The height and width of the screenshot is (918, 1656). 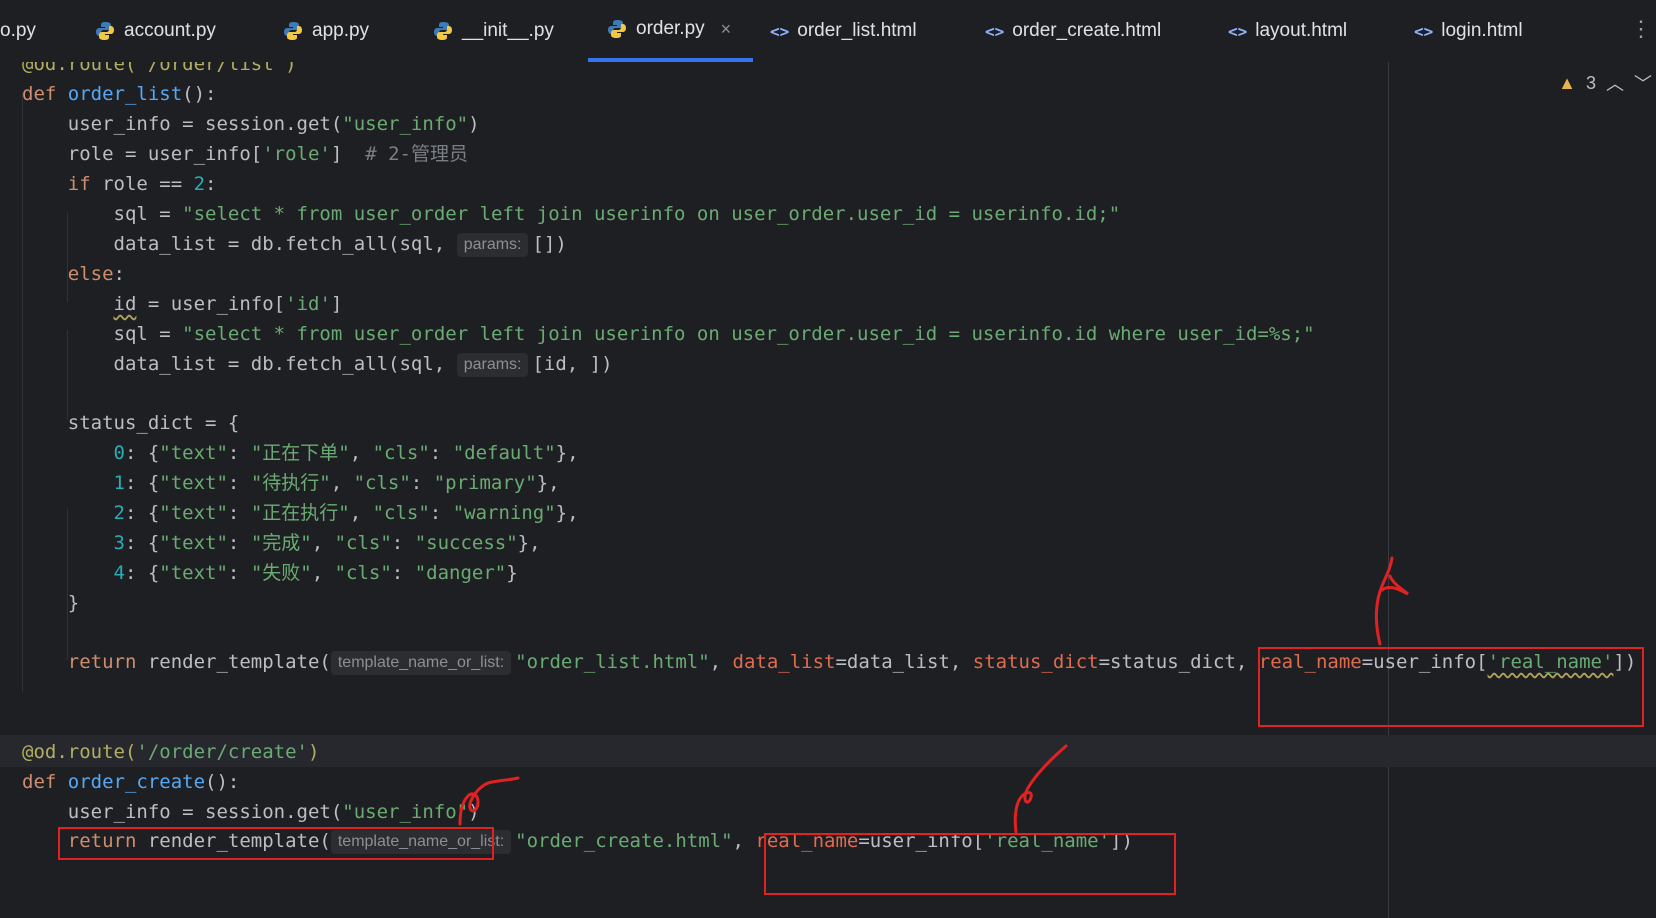 I want to click on tab-label: account.py, so click(x=170, y=30).